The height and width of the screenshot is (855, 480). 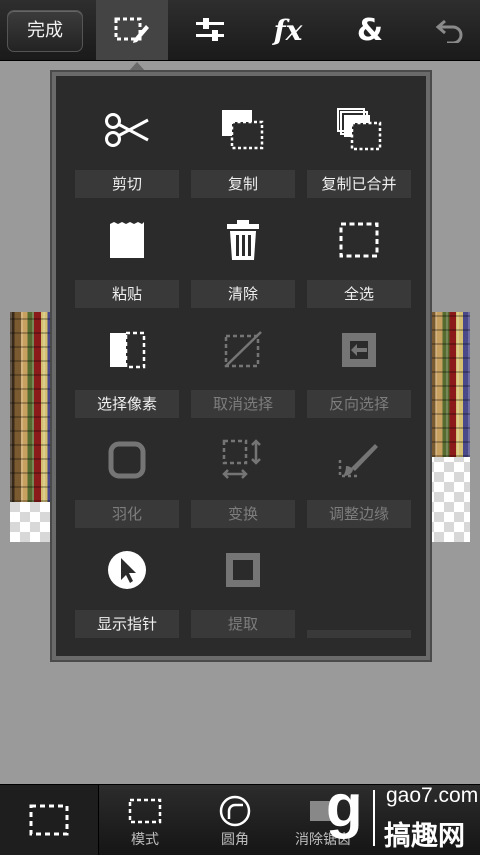 I want to click on text-layer-button: &, so click(x=370, y=30).